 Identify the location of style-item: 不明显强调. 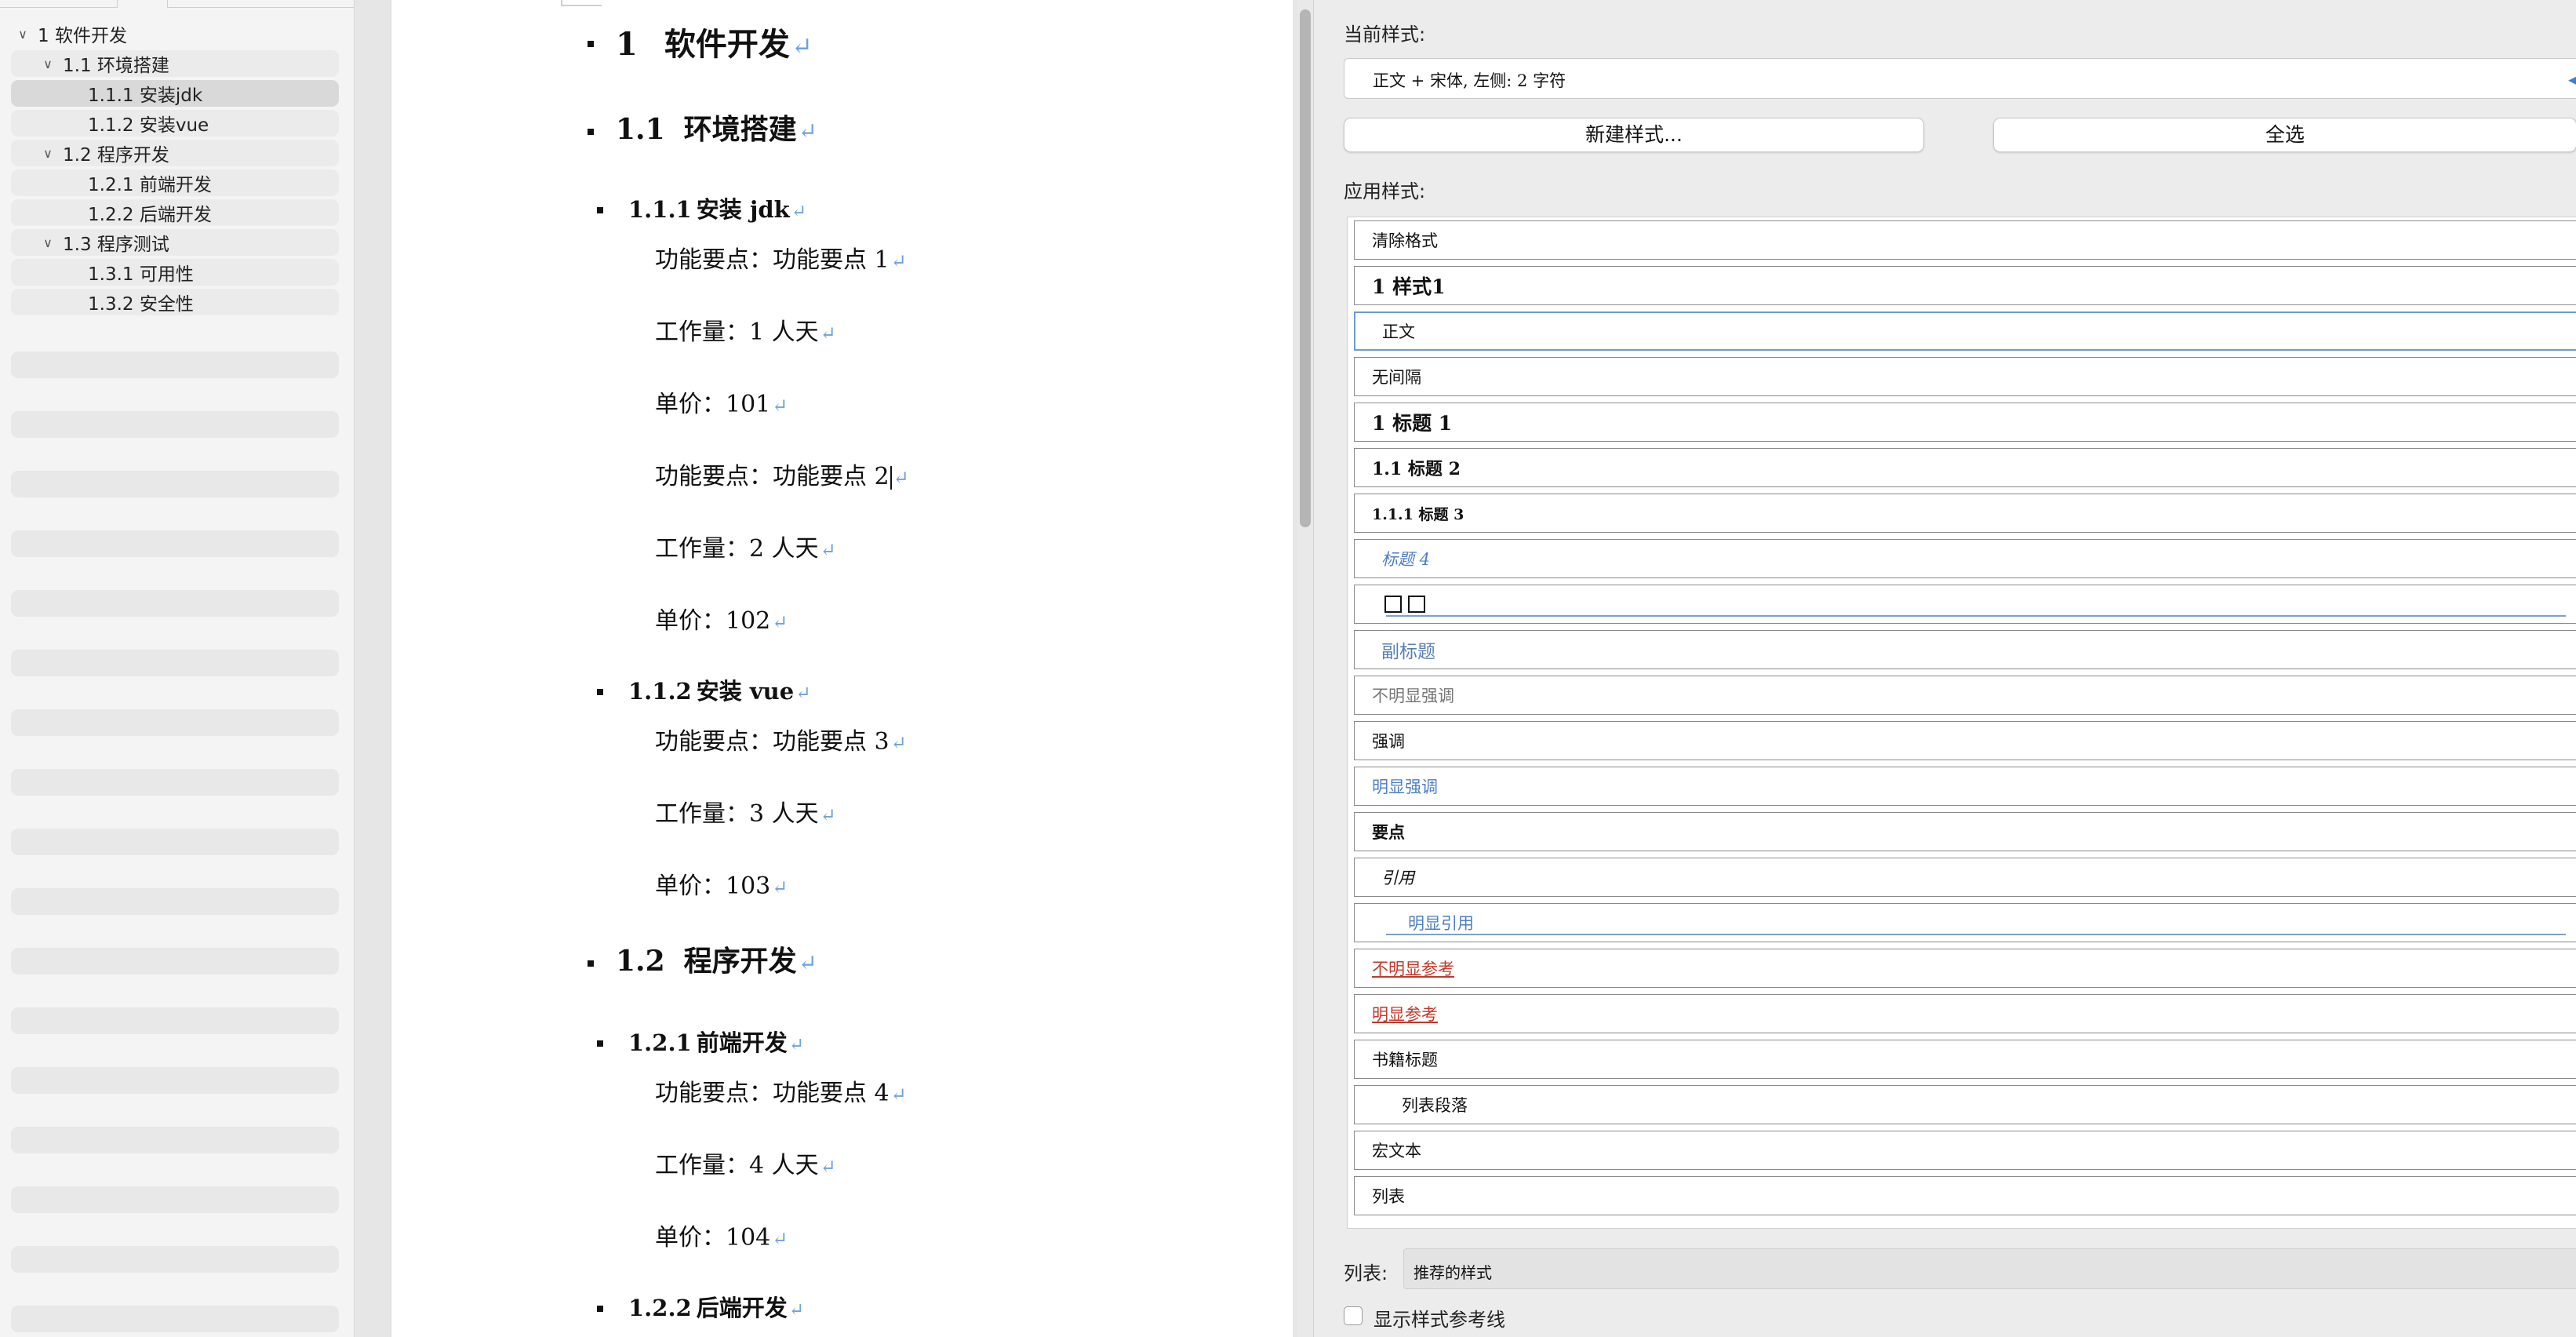
(1965, 695).